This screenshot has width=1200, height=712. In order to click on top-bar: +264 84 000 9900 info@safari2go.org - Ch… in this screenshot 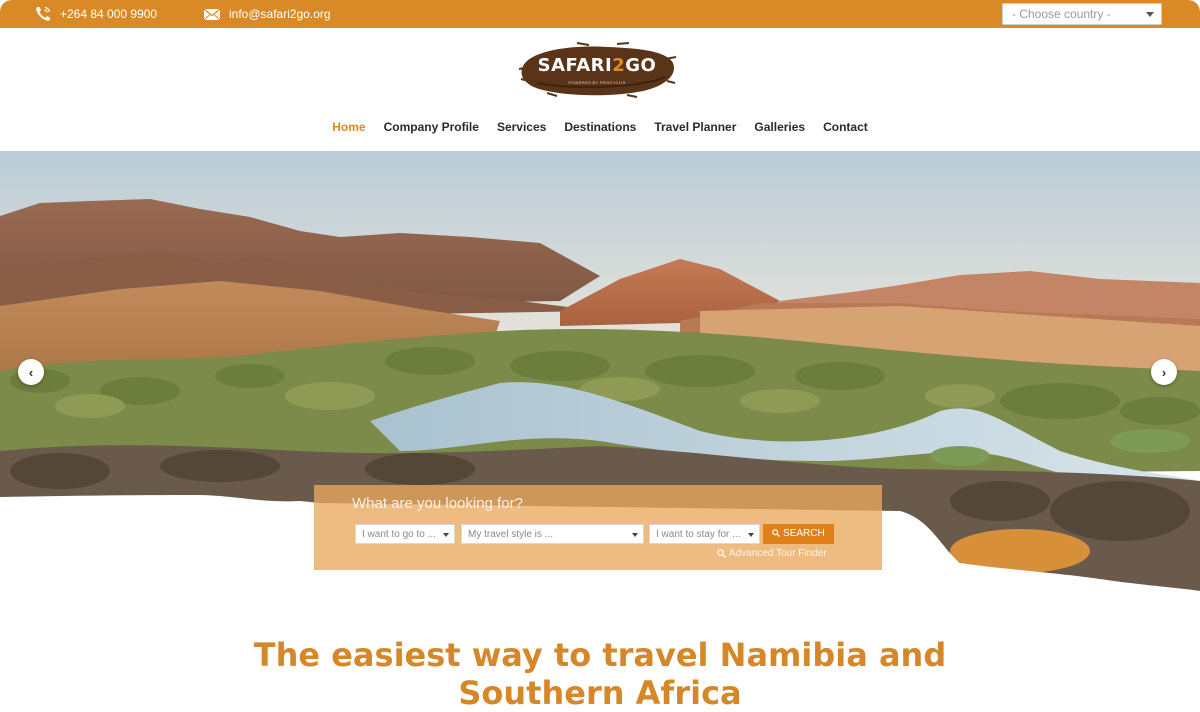, I will do `click(600, 14)`.